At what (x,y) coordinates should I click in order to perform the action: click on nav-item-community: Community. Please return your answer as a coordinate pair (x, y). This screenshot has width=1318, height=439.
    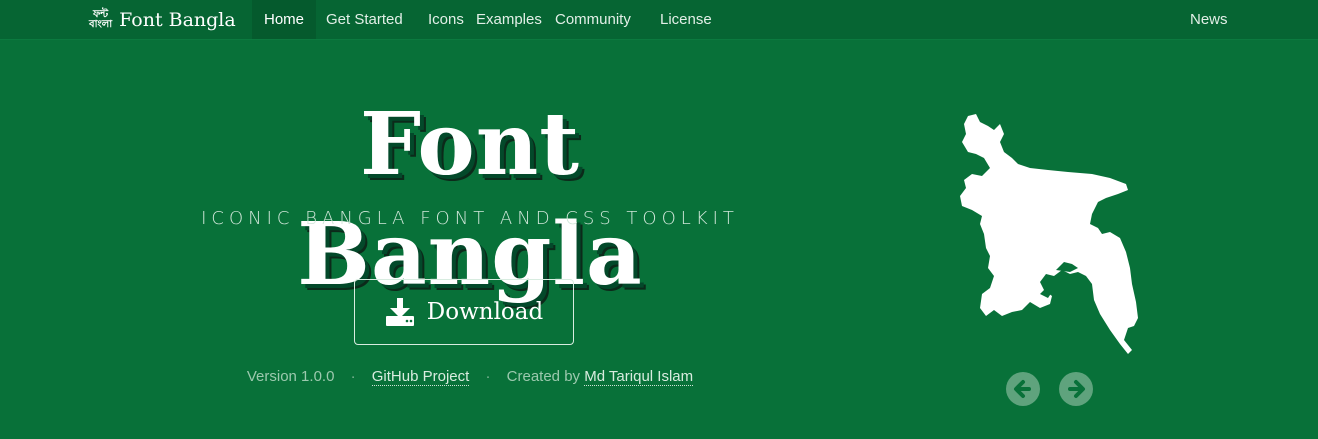
    Looking at the image, I should click on (593, 19).